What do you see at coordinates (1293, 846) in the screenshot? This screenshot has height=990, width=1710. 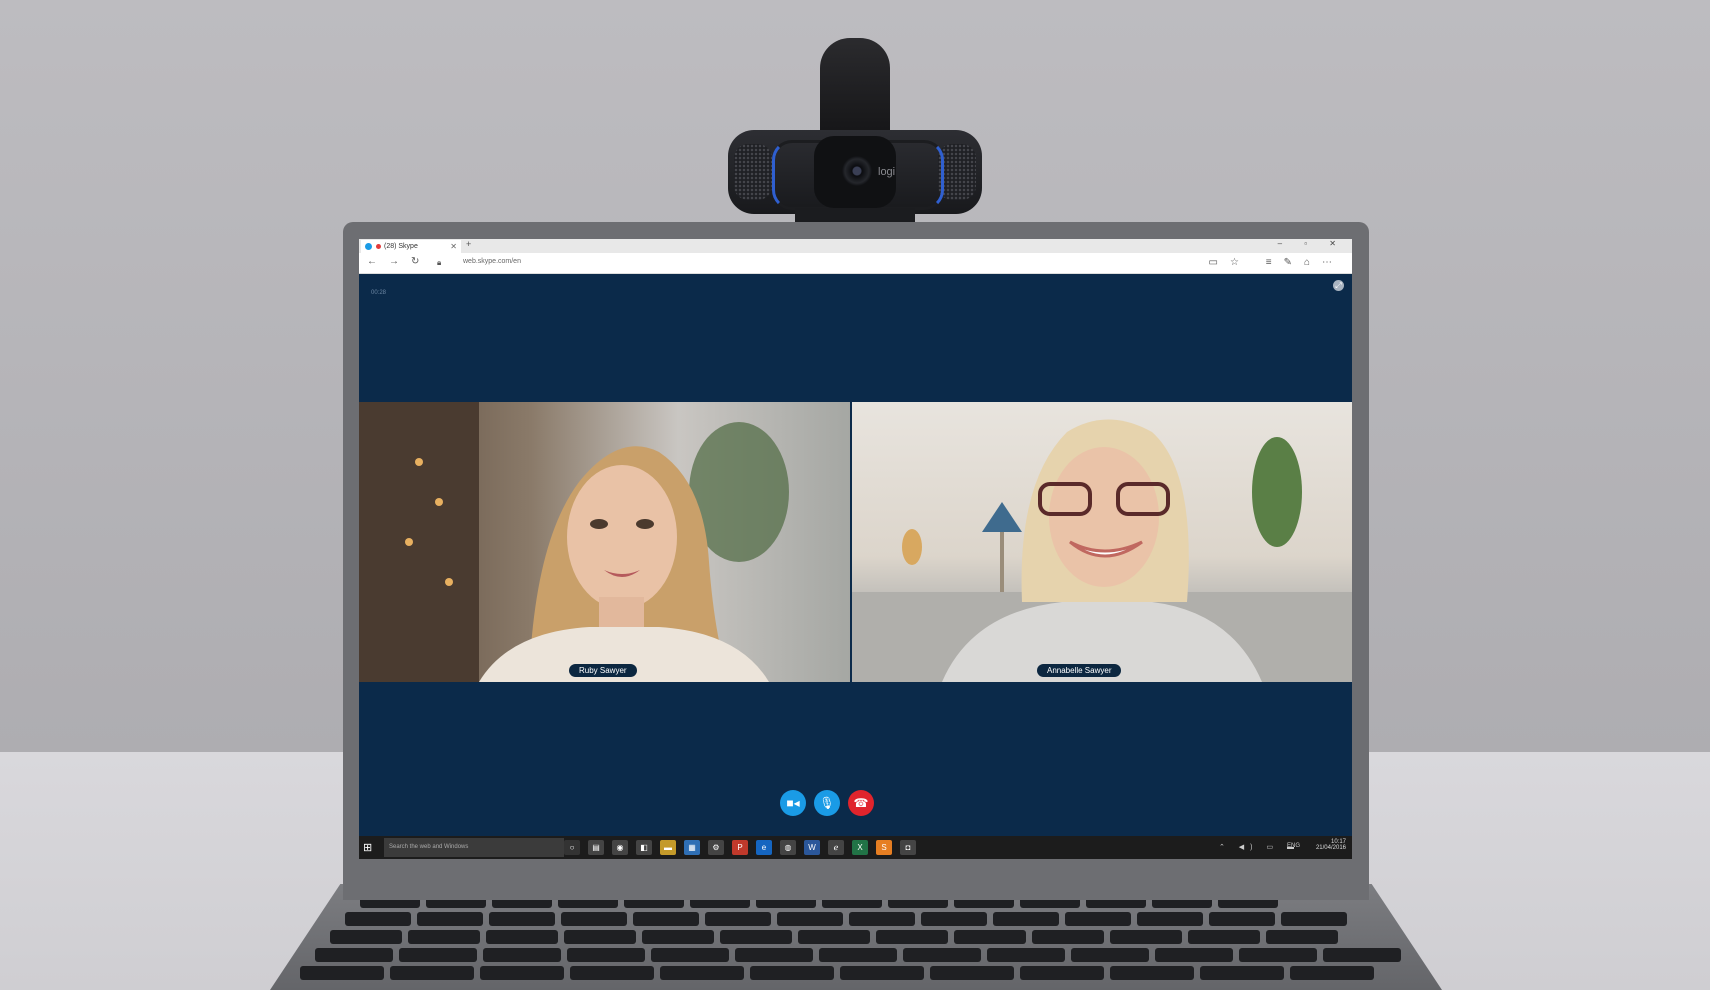 I see `tray-language: ENG` at bounding box center [1293, 846].